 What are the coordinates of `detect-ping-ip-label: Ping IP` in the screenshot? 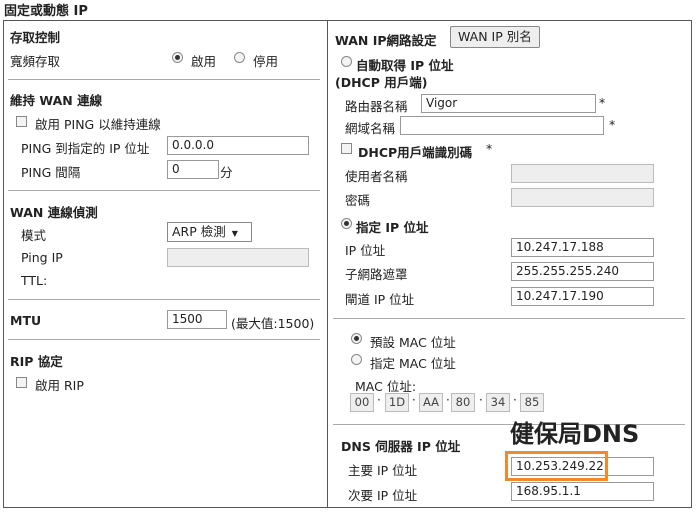 It's located at (42, 257).